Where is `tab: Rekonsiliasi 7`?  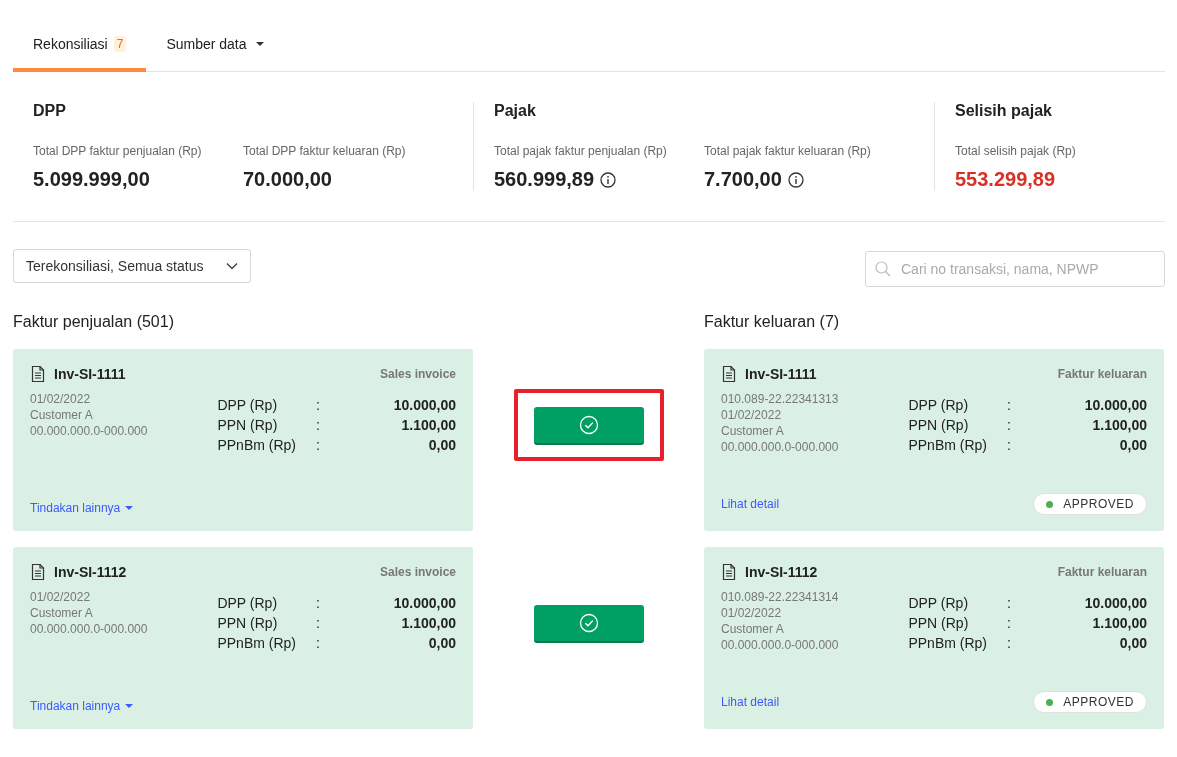 tab: Rekonsiliasi 7 is located at coordinates (80, 47).